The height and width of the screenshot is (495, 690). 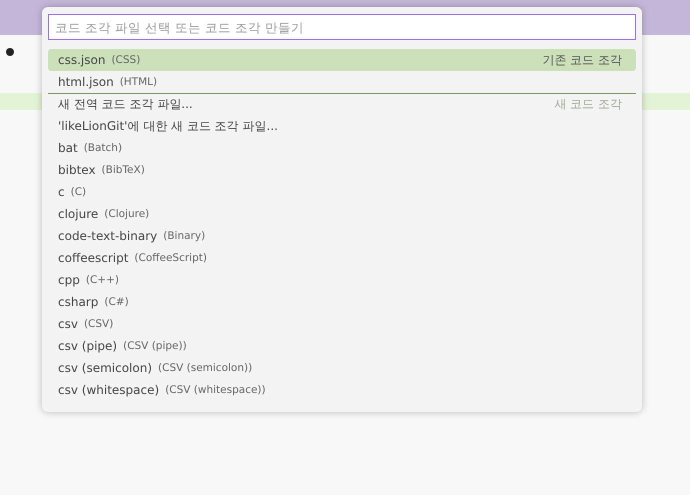 What do you see at coordinates (125, 60) in the screenshot?
I see `item-description: (CSS)` at bounding box center [125, 60].